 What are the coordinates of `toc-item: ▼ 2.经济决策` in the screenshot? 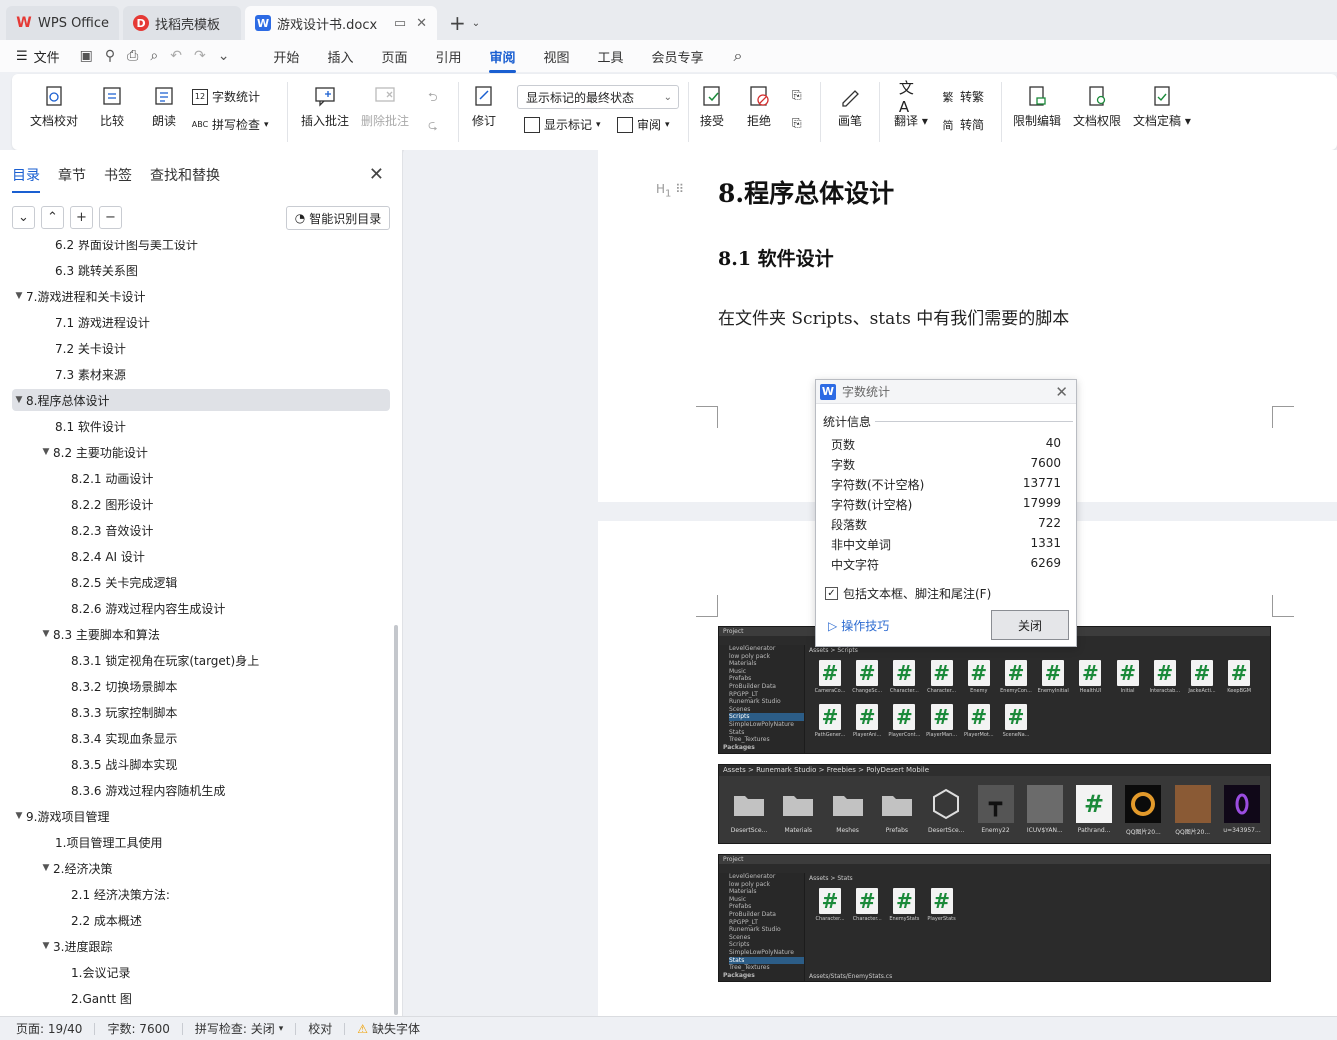 It's located at (201, 868).